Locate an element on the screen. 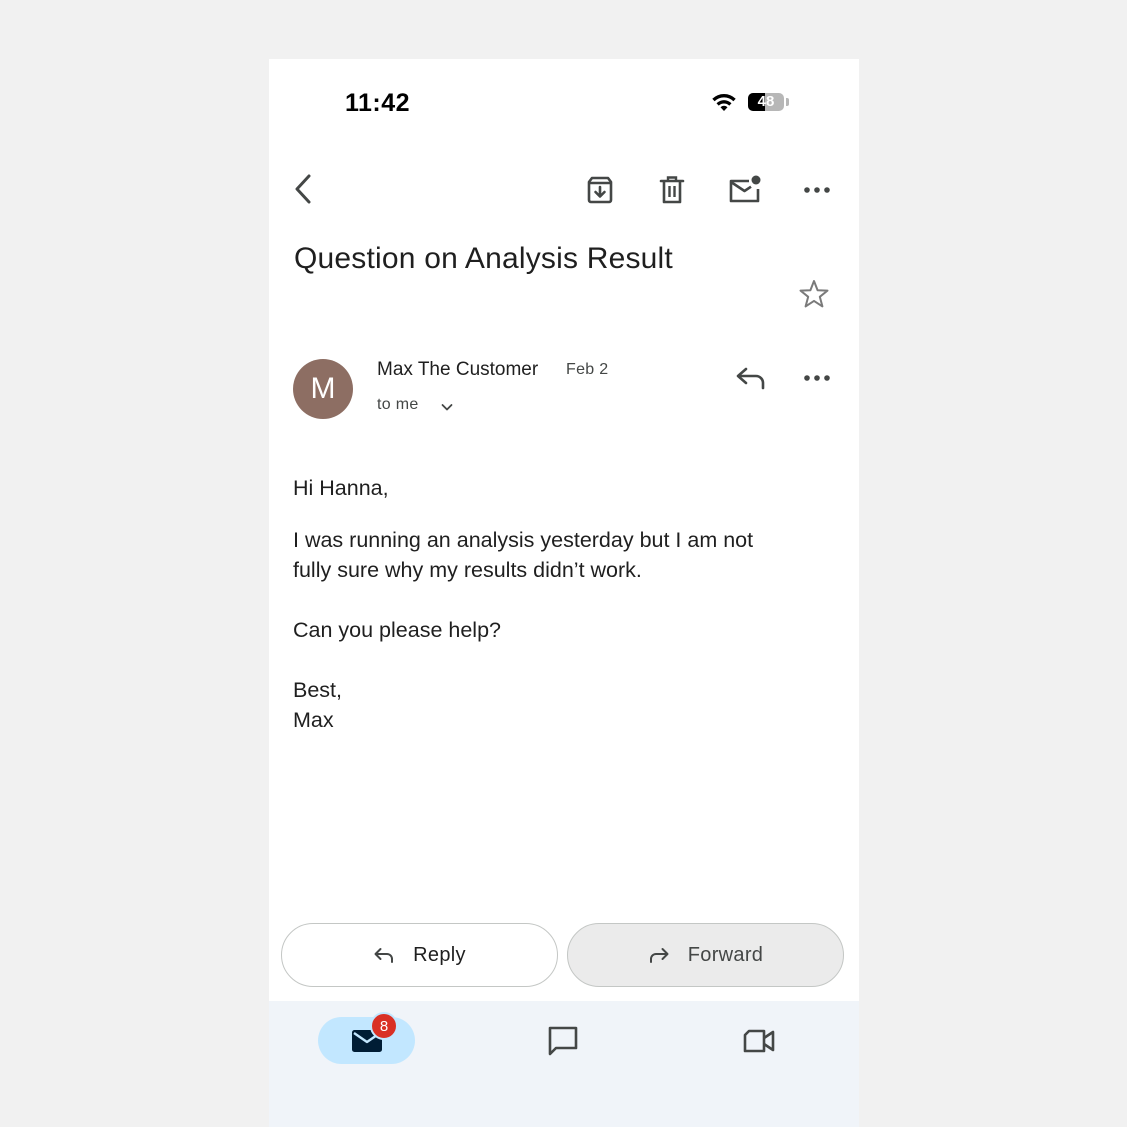  reply-button: Reply is located at coordinates (419, 955).